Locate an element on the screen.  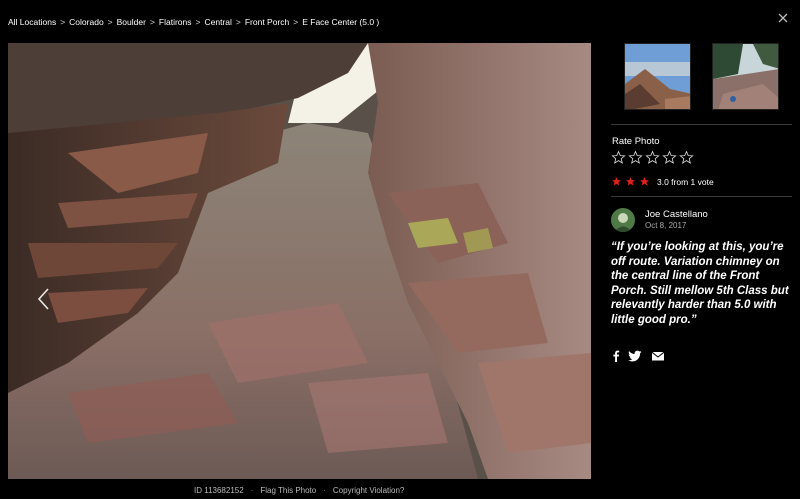
facebook-icon is located at coordinates (616, 356).